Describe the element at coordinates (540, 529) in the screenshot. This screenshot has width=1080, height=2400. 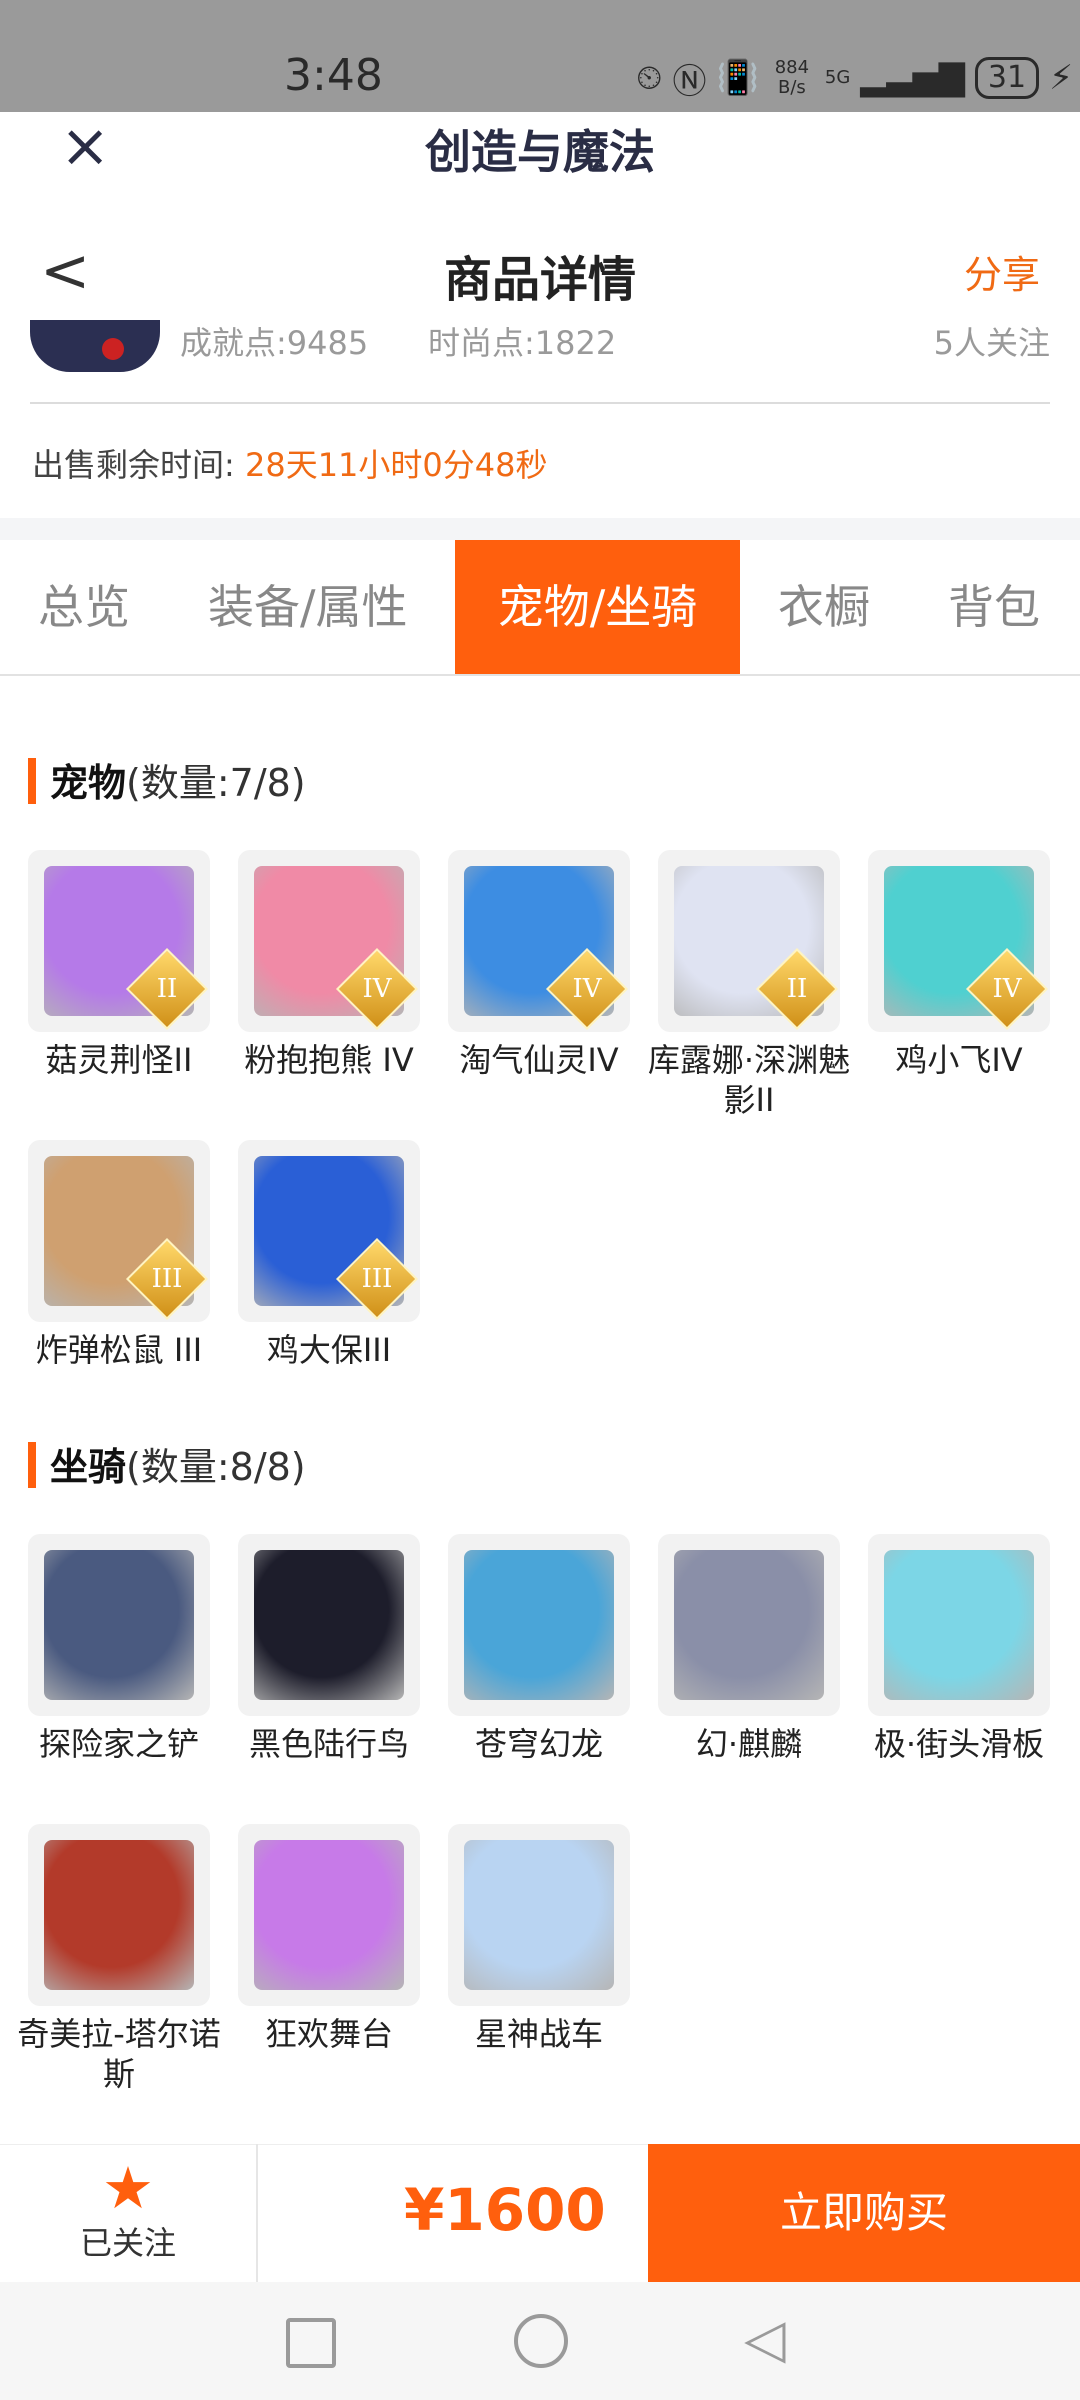
I see `section-gap` at that location.